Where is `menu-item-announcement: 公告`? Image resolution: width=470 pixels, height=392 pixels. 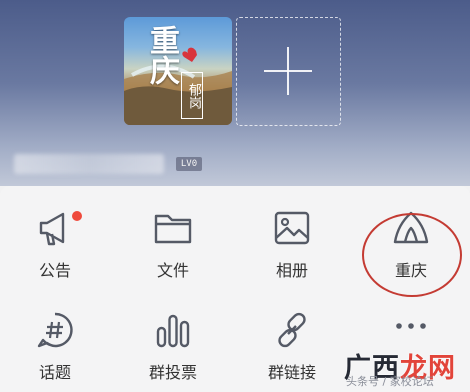 menu-item-announcement: 公告 is located at coordinates (55, 248).